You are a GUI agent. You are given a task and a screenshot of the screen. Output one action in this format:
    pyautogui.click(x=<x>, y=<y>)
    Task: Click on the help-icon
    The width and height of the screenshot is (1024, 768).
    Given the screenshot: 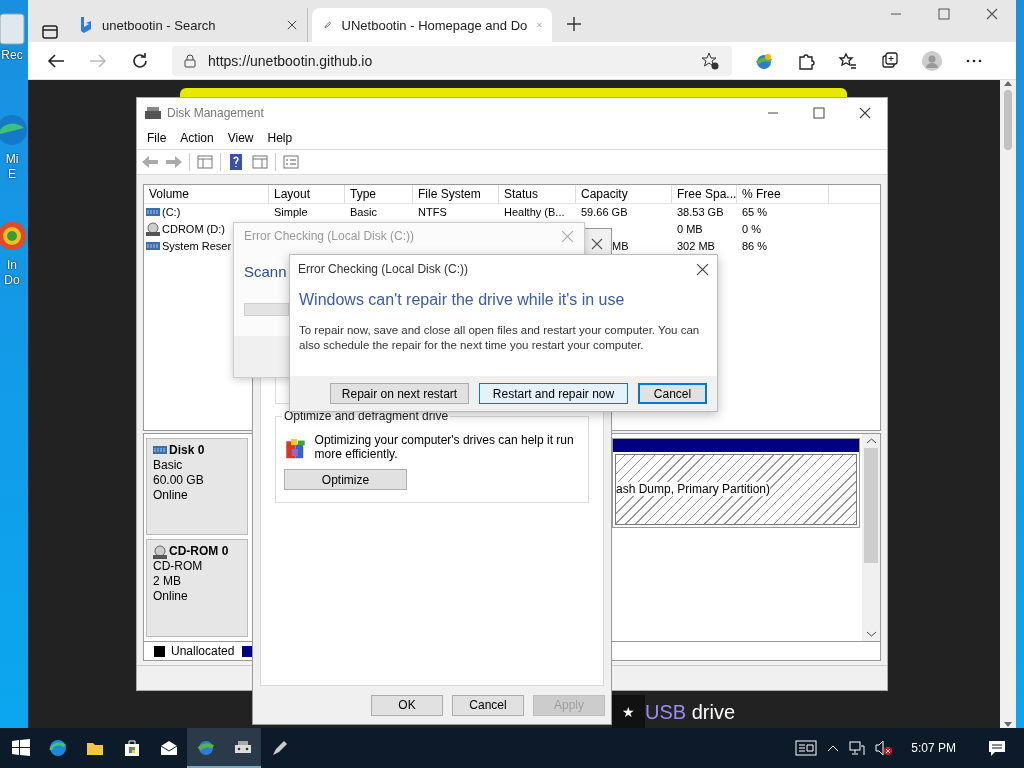 What is the action you would take?
    pyautogui.click(x=236, y=161)
    